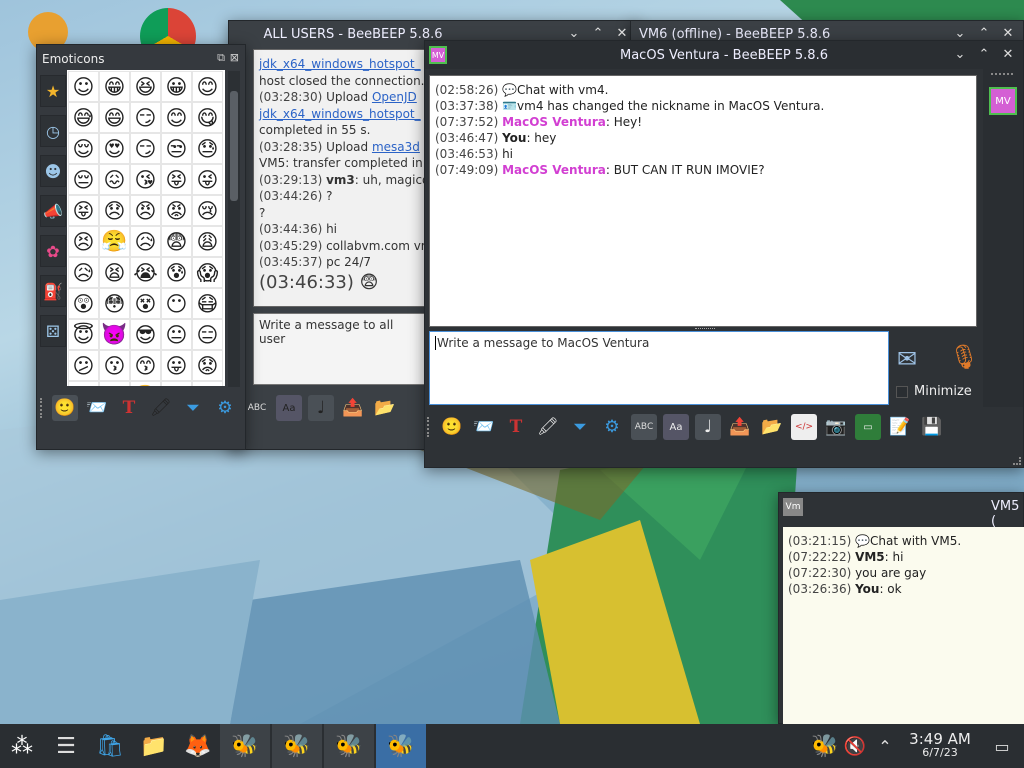  Describe the element at coordinates (145, 365) in the screenshot. I see `emoji-cell: 😙` at that location.